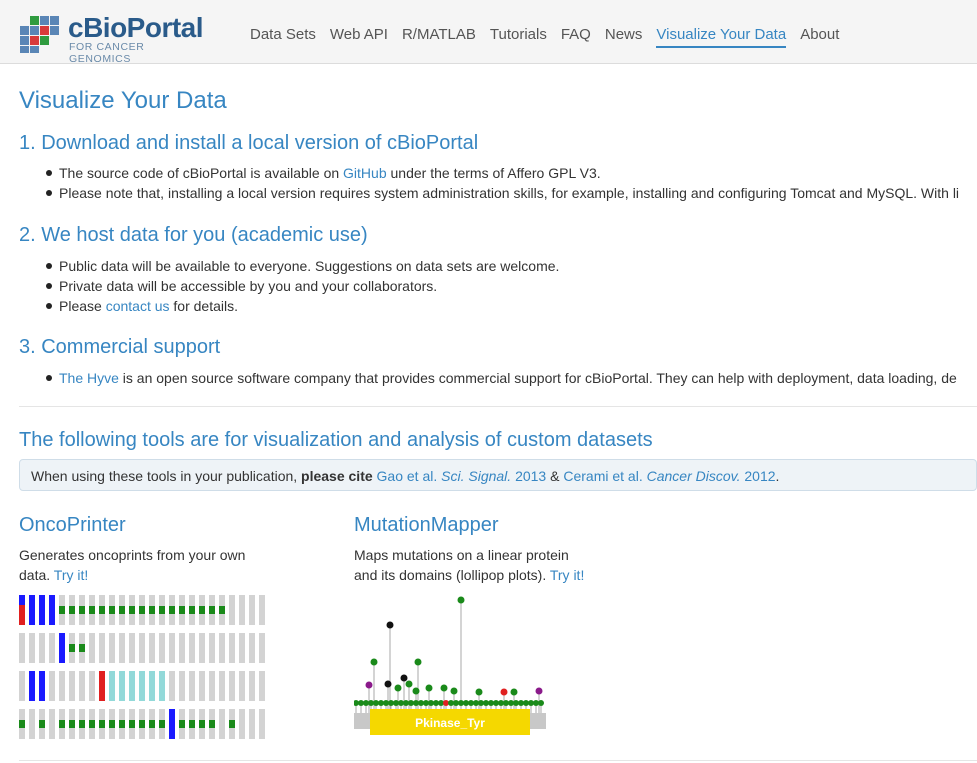  What do you see at coordinates (120, 347) in the screenshot?
I see `section-3-heading: 3. Commercial support` at bounding box center [120, 347].